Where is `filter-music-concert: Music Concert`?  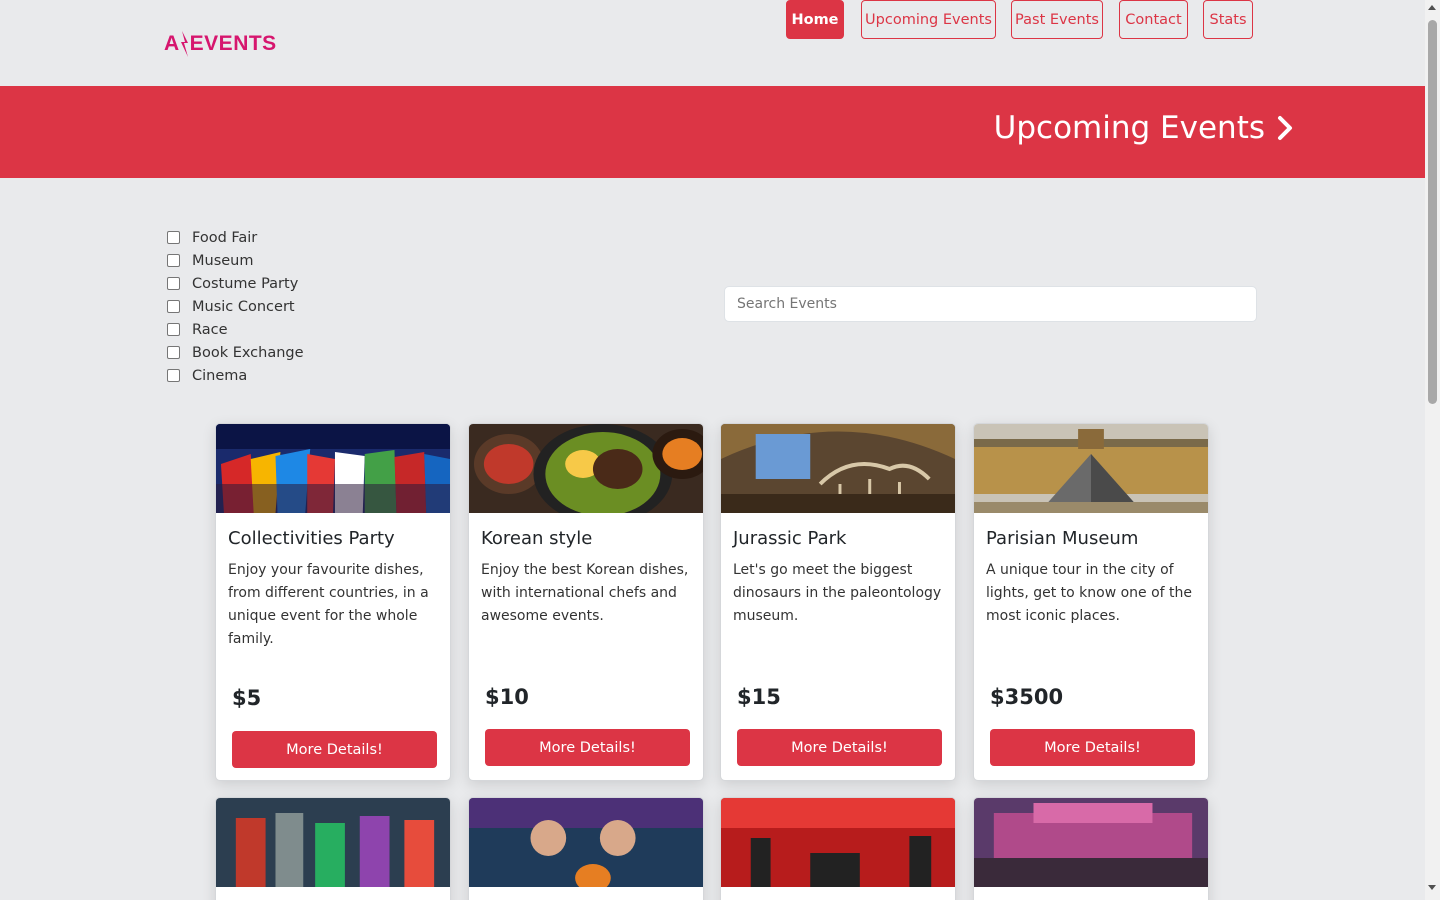 filter-music-concert: Music Concert is located at coordinates (235, 306).